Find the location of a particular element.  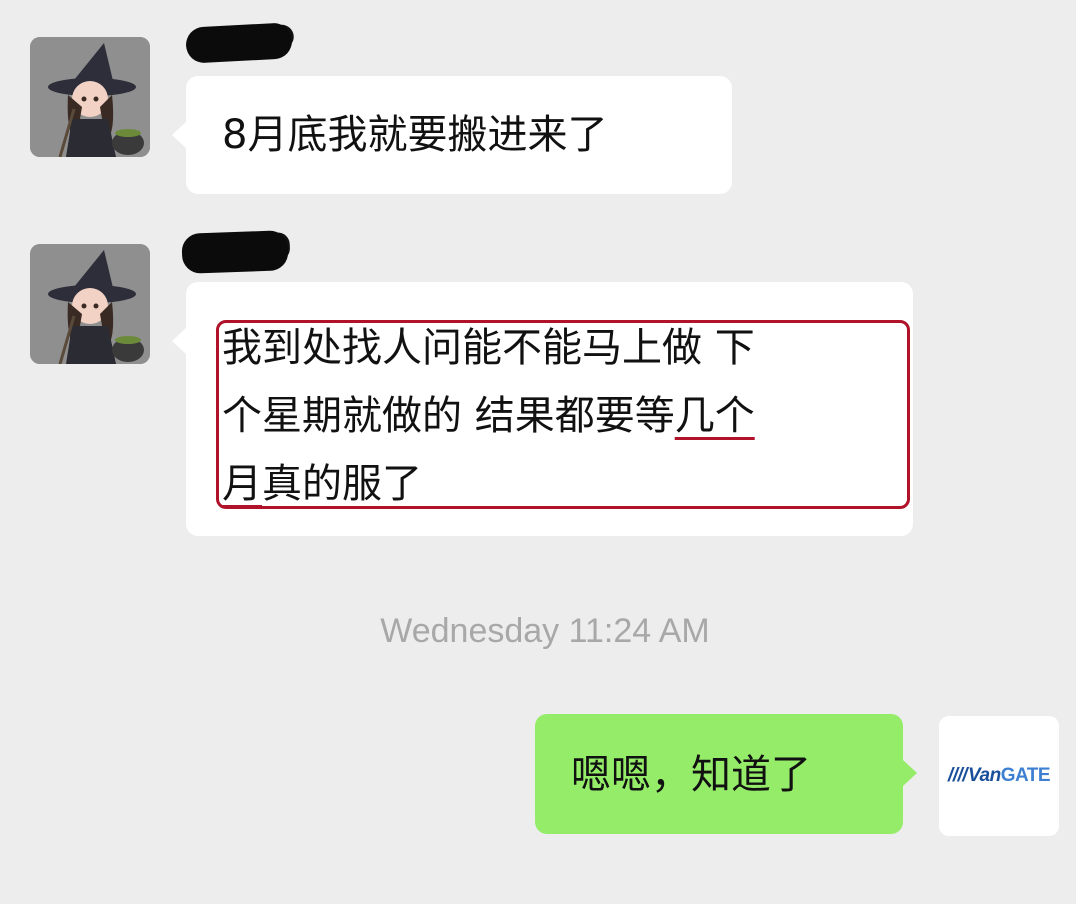

message-fragment: 个星期就做的 结果都要等 is located at coordinates (448, 416).